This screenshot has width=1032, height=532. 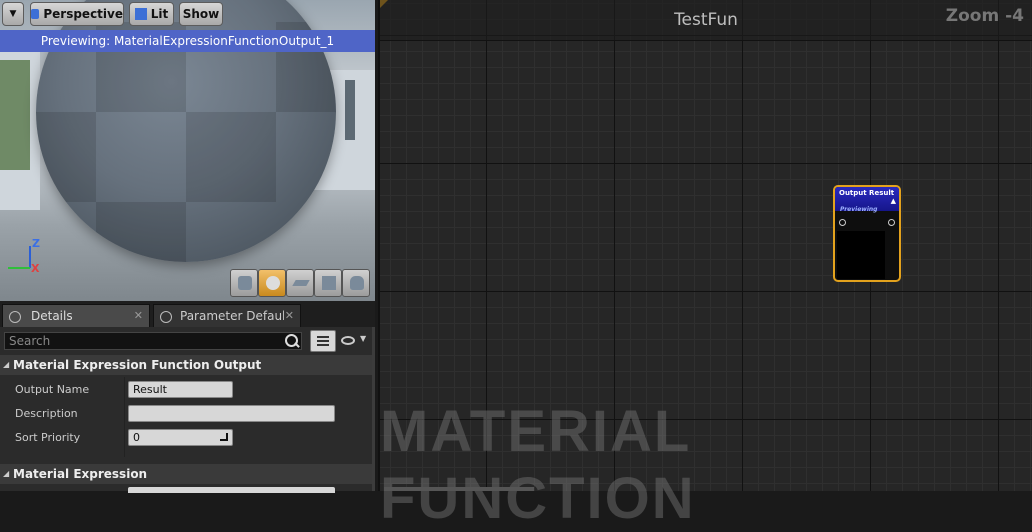 What do you see at coordinates (538, 465) in the screenshot?
I see `graph-watermark: MATERIAL FUNCTION` at bounding box center [538, 465].